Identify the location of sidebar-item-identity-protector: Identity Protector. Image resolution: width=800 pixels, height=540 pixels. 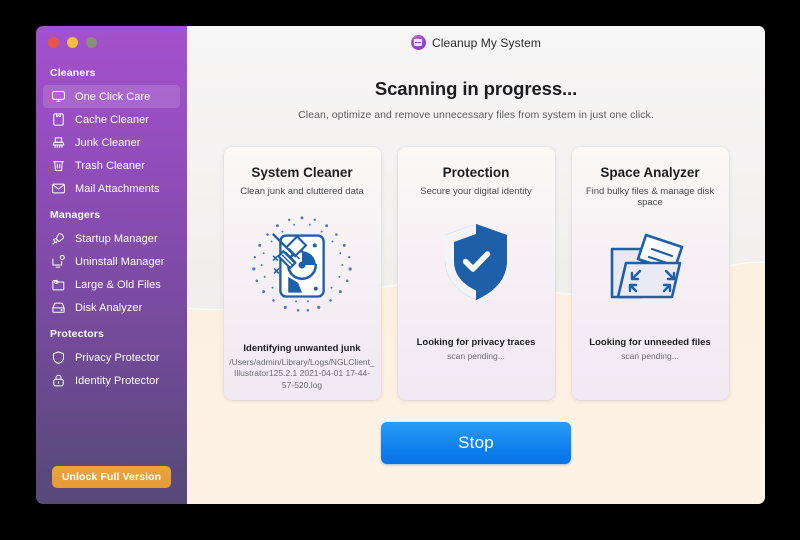
(111, 380).